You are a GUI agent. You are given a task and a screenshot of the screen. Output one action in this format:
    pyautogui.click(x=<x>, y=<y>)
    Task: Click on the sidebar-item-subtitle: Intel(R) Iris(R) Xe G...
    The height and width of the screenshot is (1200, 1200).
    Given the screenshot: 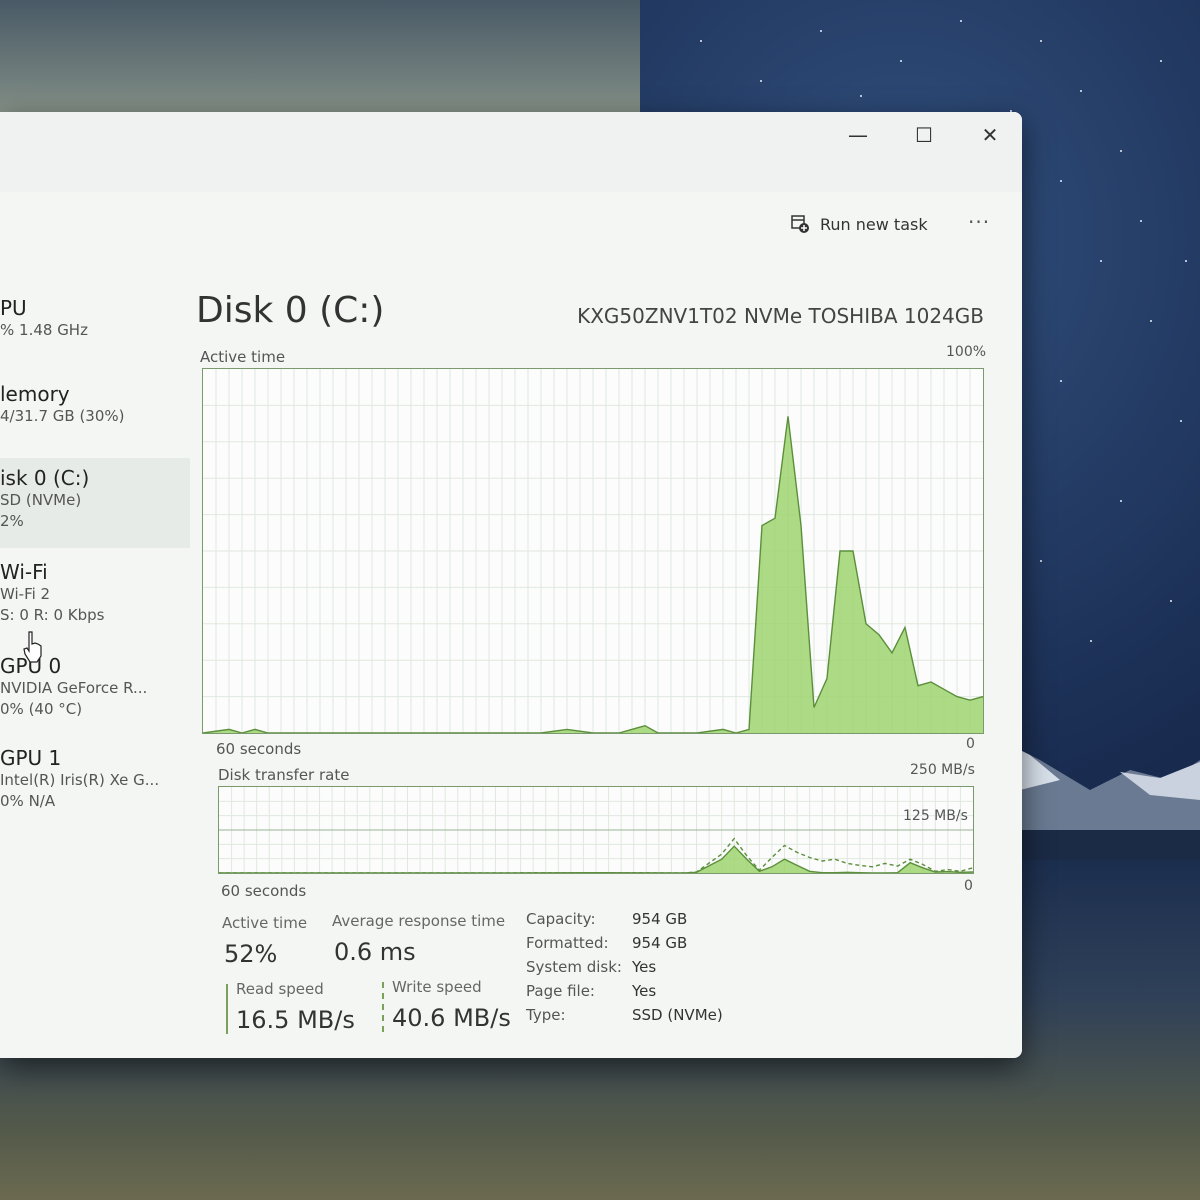 What is the action you would take?
    pyautogui.click(x=80, y=780)
    